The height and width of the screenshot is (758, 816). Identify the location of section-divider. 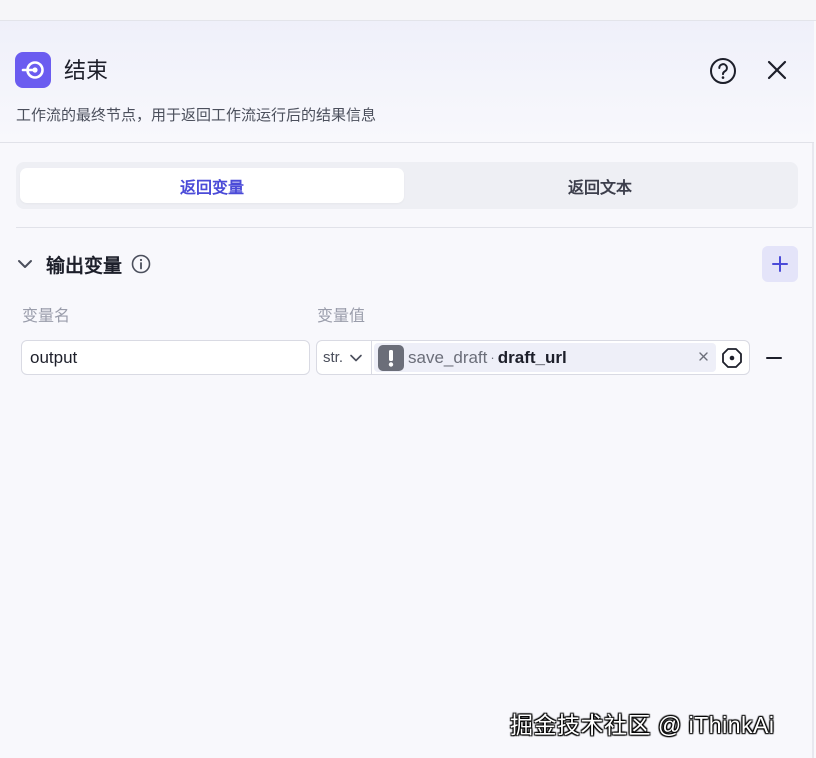
(414, 227).